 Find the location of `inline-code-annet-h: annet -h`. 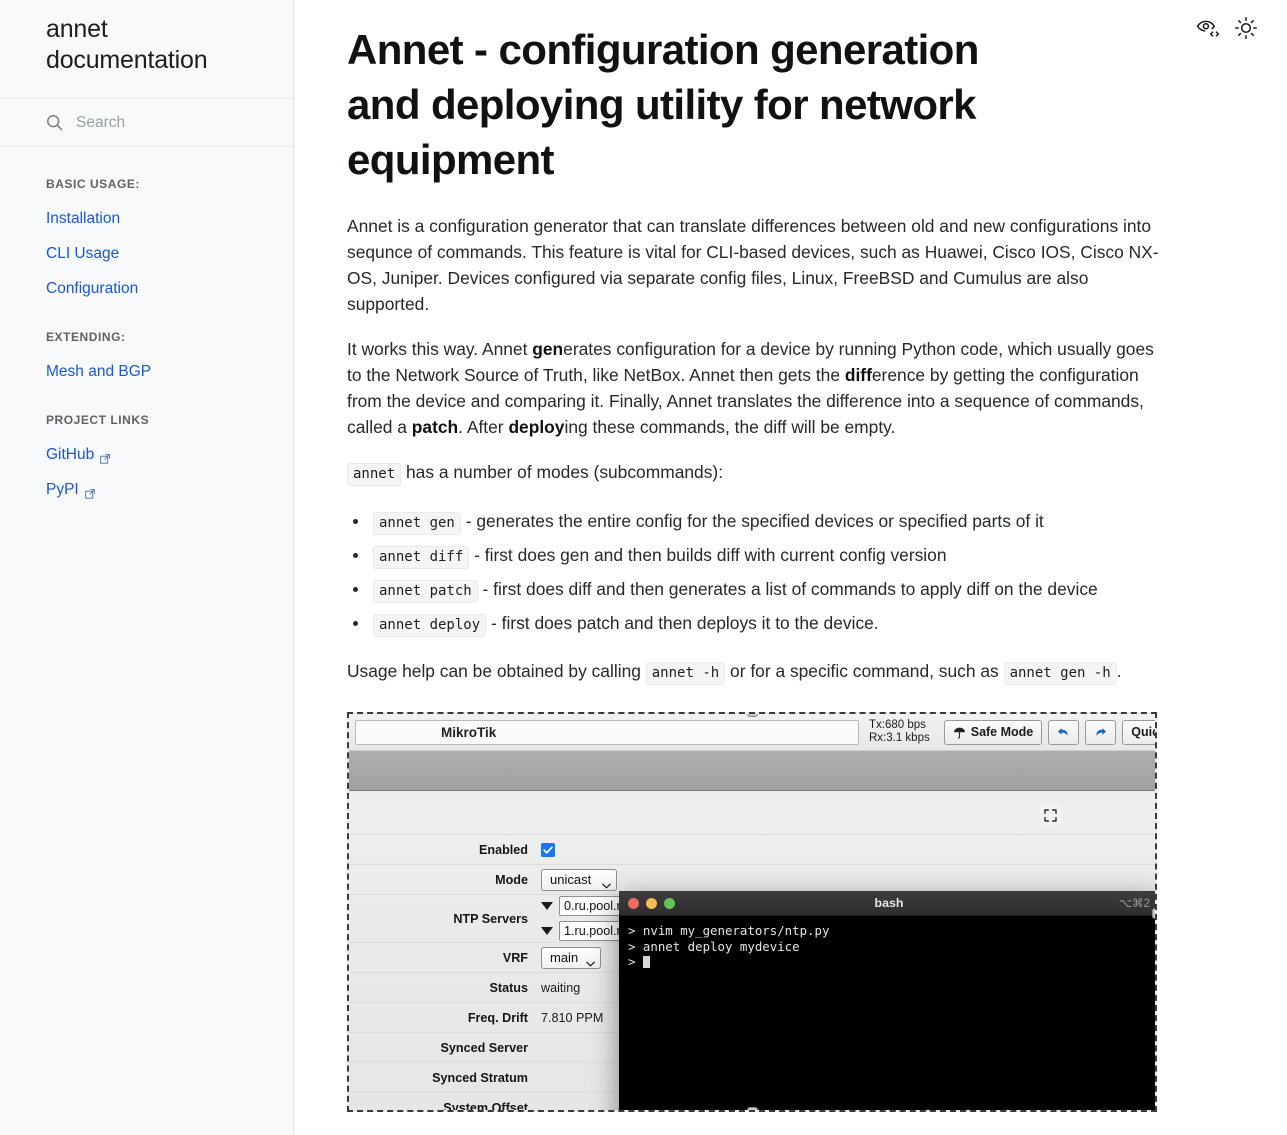

inline-code-annet-h: annet -h is located at coordinates (685, 673).